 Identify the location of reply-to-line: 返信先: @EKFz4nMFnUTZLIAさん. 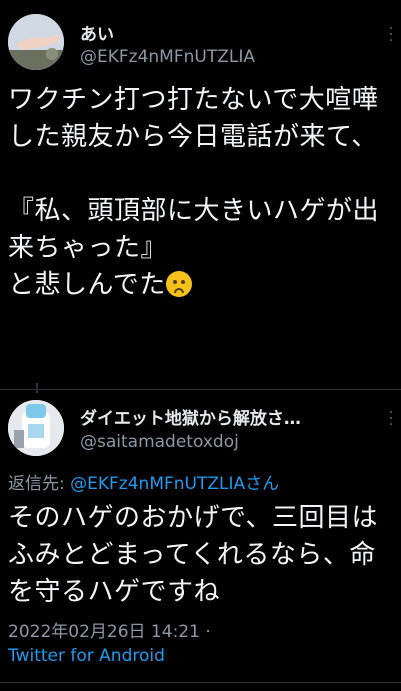
(143, 481).